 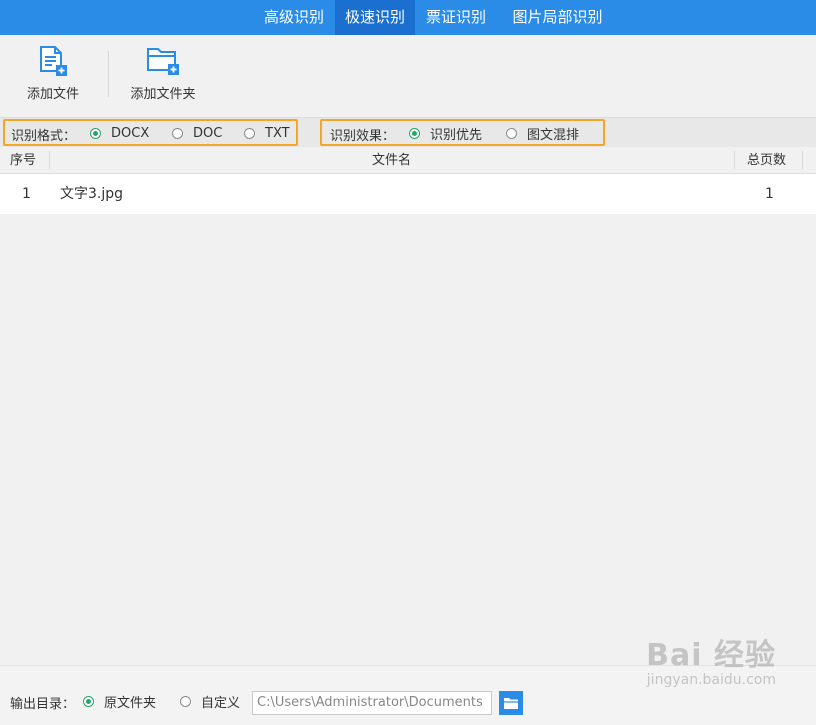 What do you see at coordinates (108, 74) in the screenshot?
I see `toolbar-divider` at bounding box center [108, 74].